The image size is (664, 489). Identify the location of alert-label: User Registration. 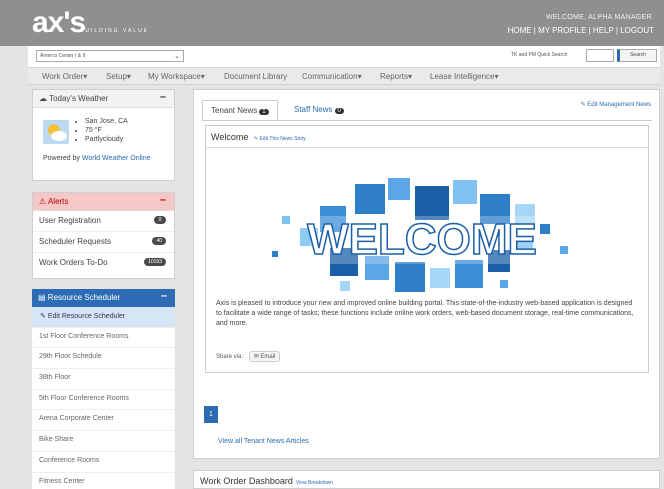
(70, 220).